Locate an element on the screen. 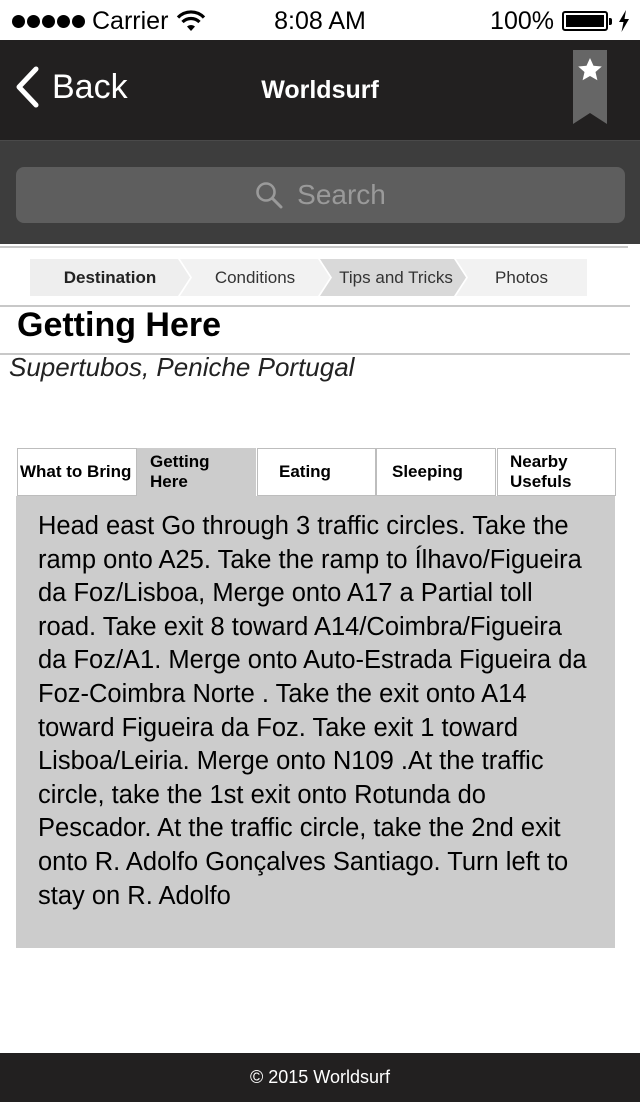 Image resolution: width=640 pixels, height=1102 pixels. search-input: Search is located at coordinates (320, 195).